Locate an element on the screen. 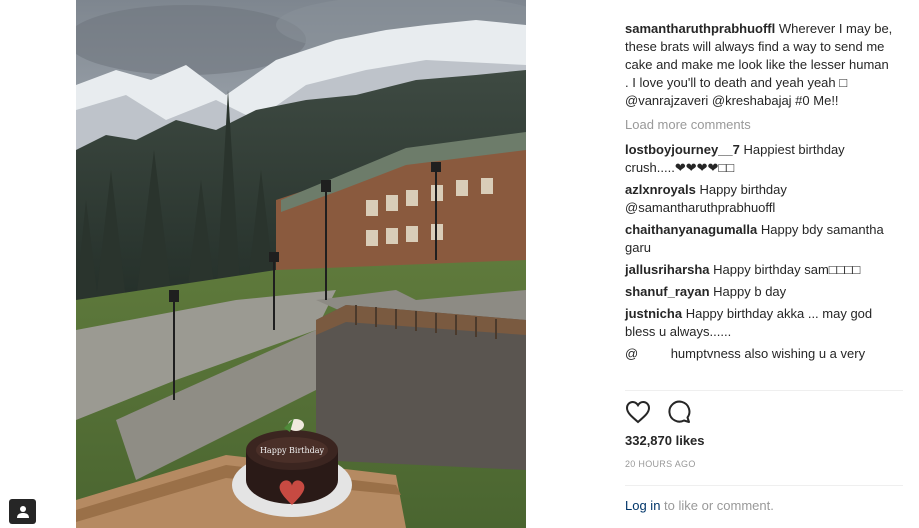  comment-username: chaithanyanagumalla is located at coordinates (691, 229).